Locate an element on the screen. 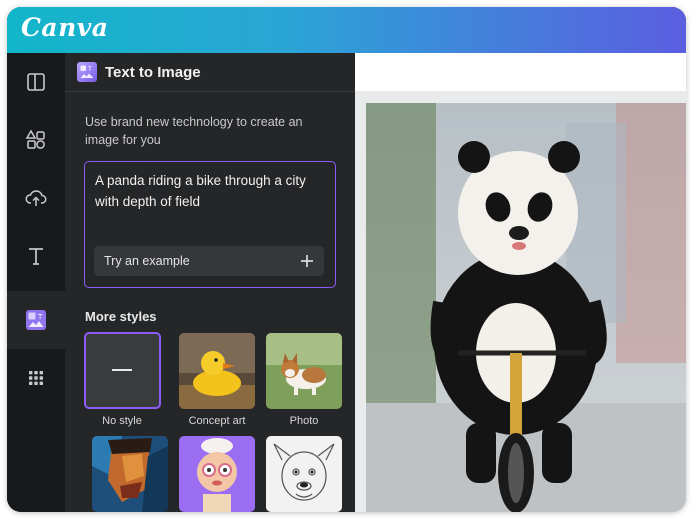 The width and height of the screenshot is (693, 518). rail-item-layout is located at coordinates (36, 82).